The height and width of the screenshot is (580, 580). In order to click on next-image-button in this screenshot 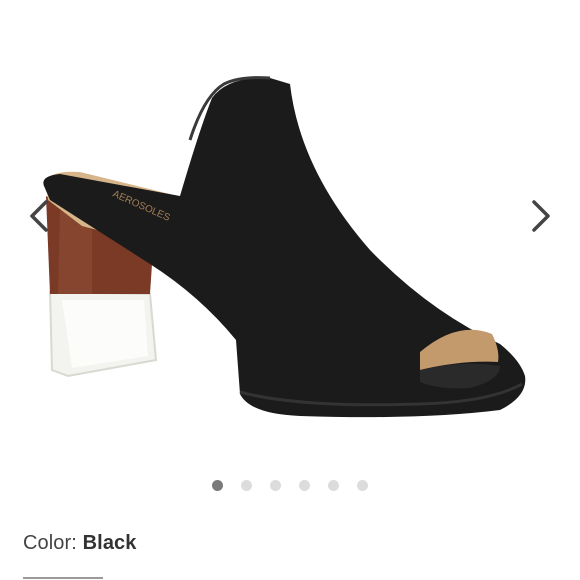, I will do `click(540, 216)`.